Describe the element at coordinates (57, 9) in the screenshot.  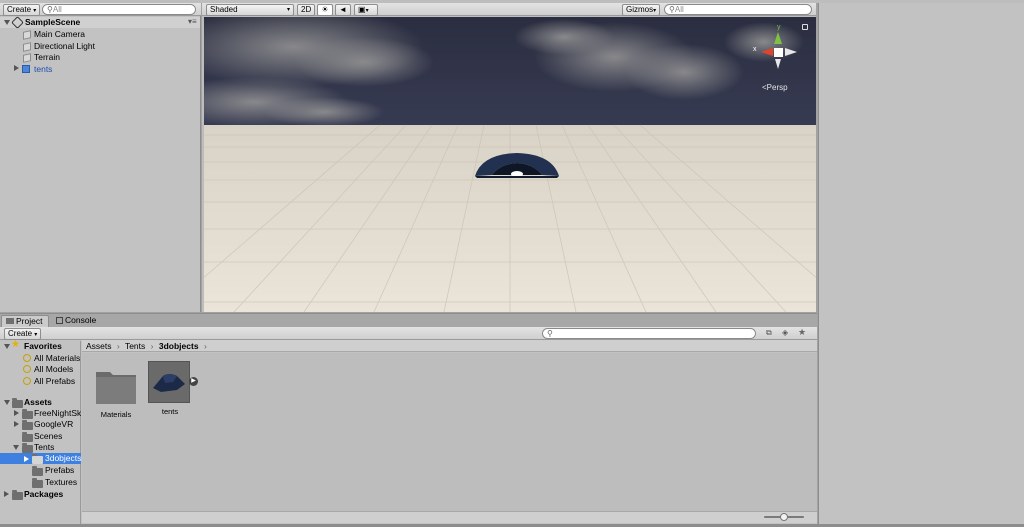
I see `hierarchy-search-placeholder: All` at that location.